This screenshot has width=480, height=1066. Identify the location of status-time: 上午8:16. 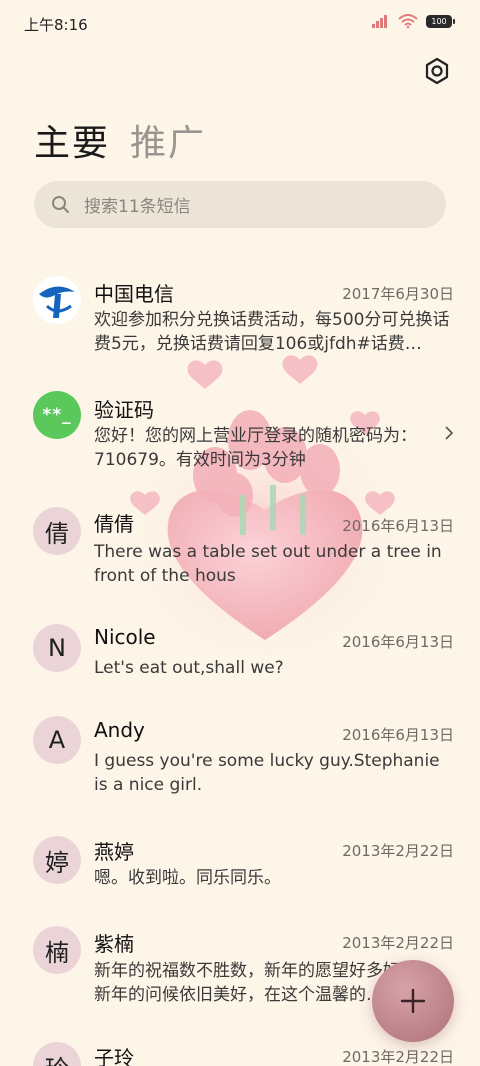
(56, 25).